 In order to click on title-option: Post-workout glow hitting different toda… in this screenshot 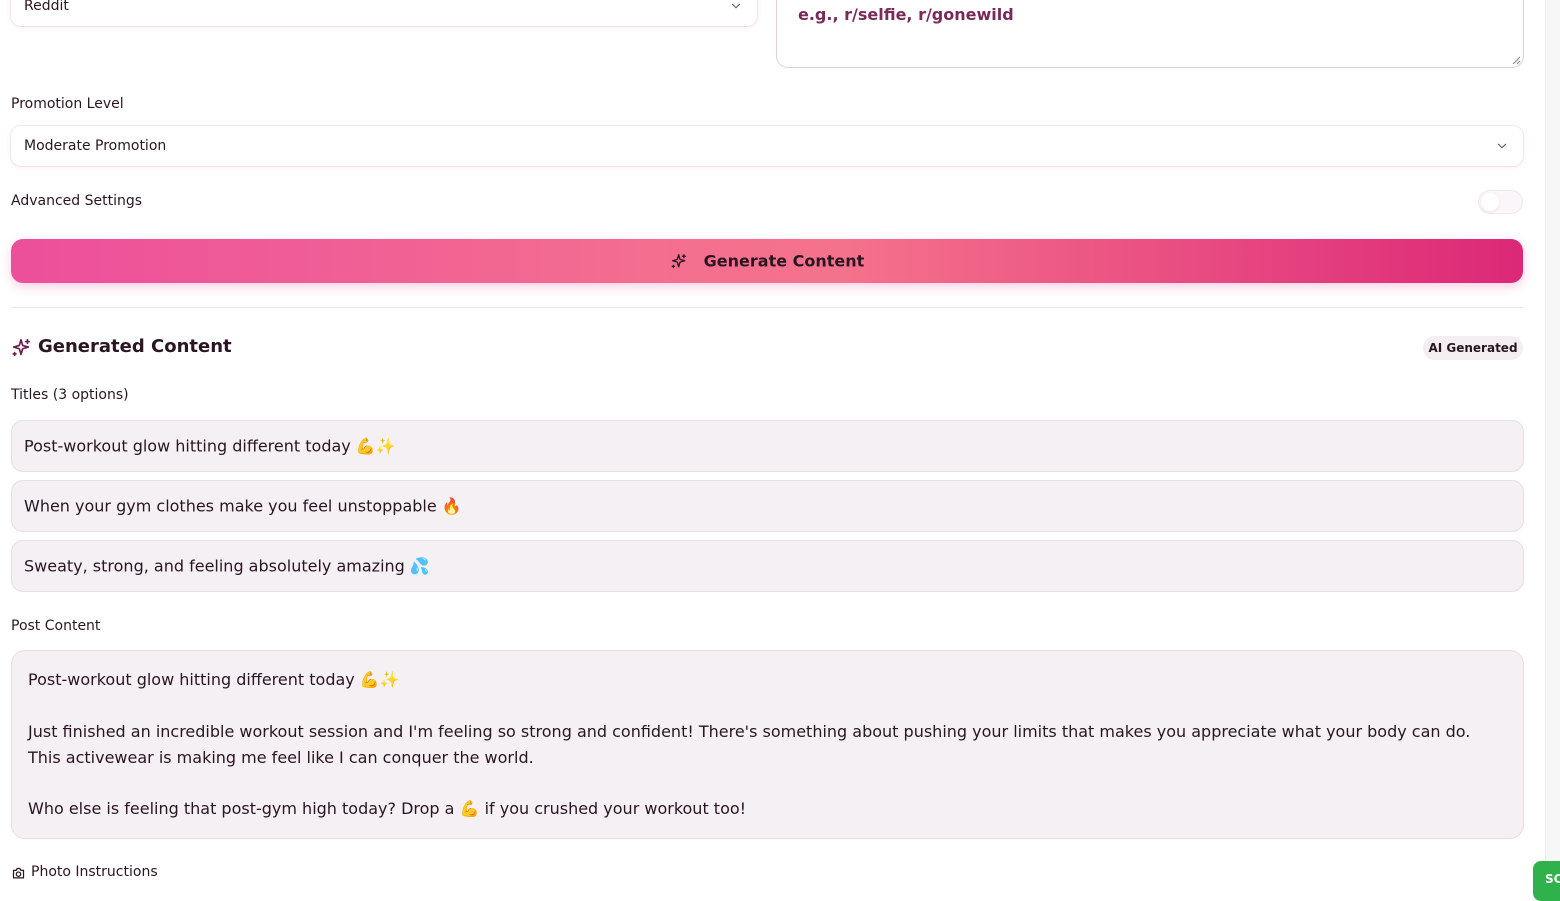, I will do `click(767, 446)`.